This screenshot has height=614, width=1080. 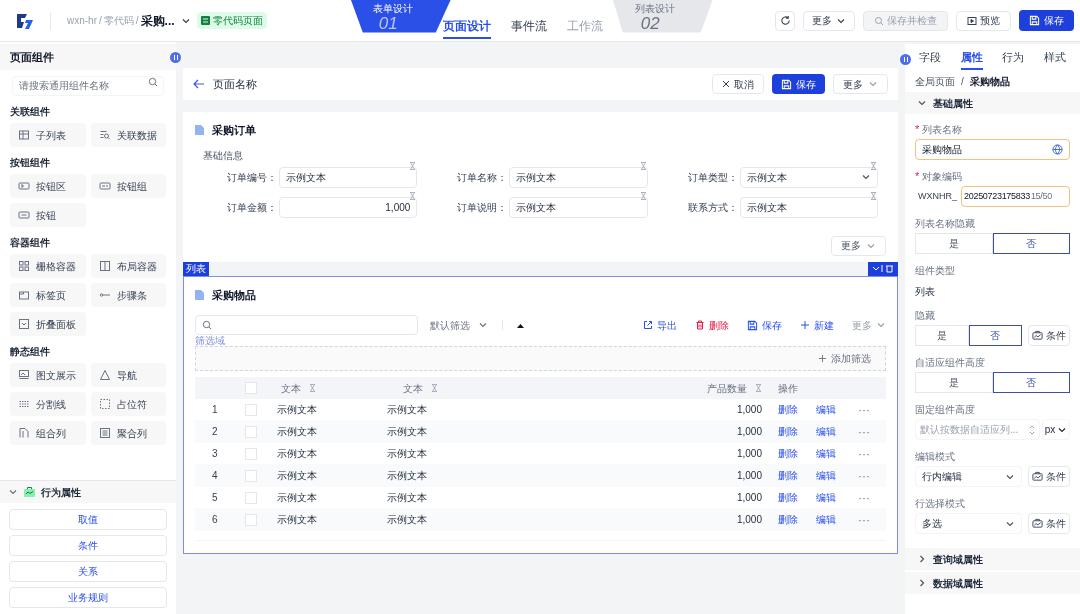 I want to click on panel-tab: 字段, so click(x=929, y=59).